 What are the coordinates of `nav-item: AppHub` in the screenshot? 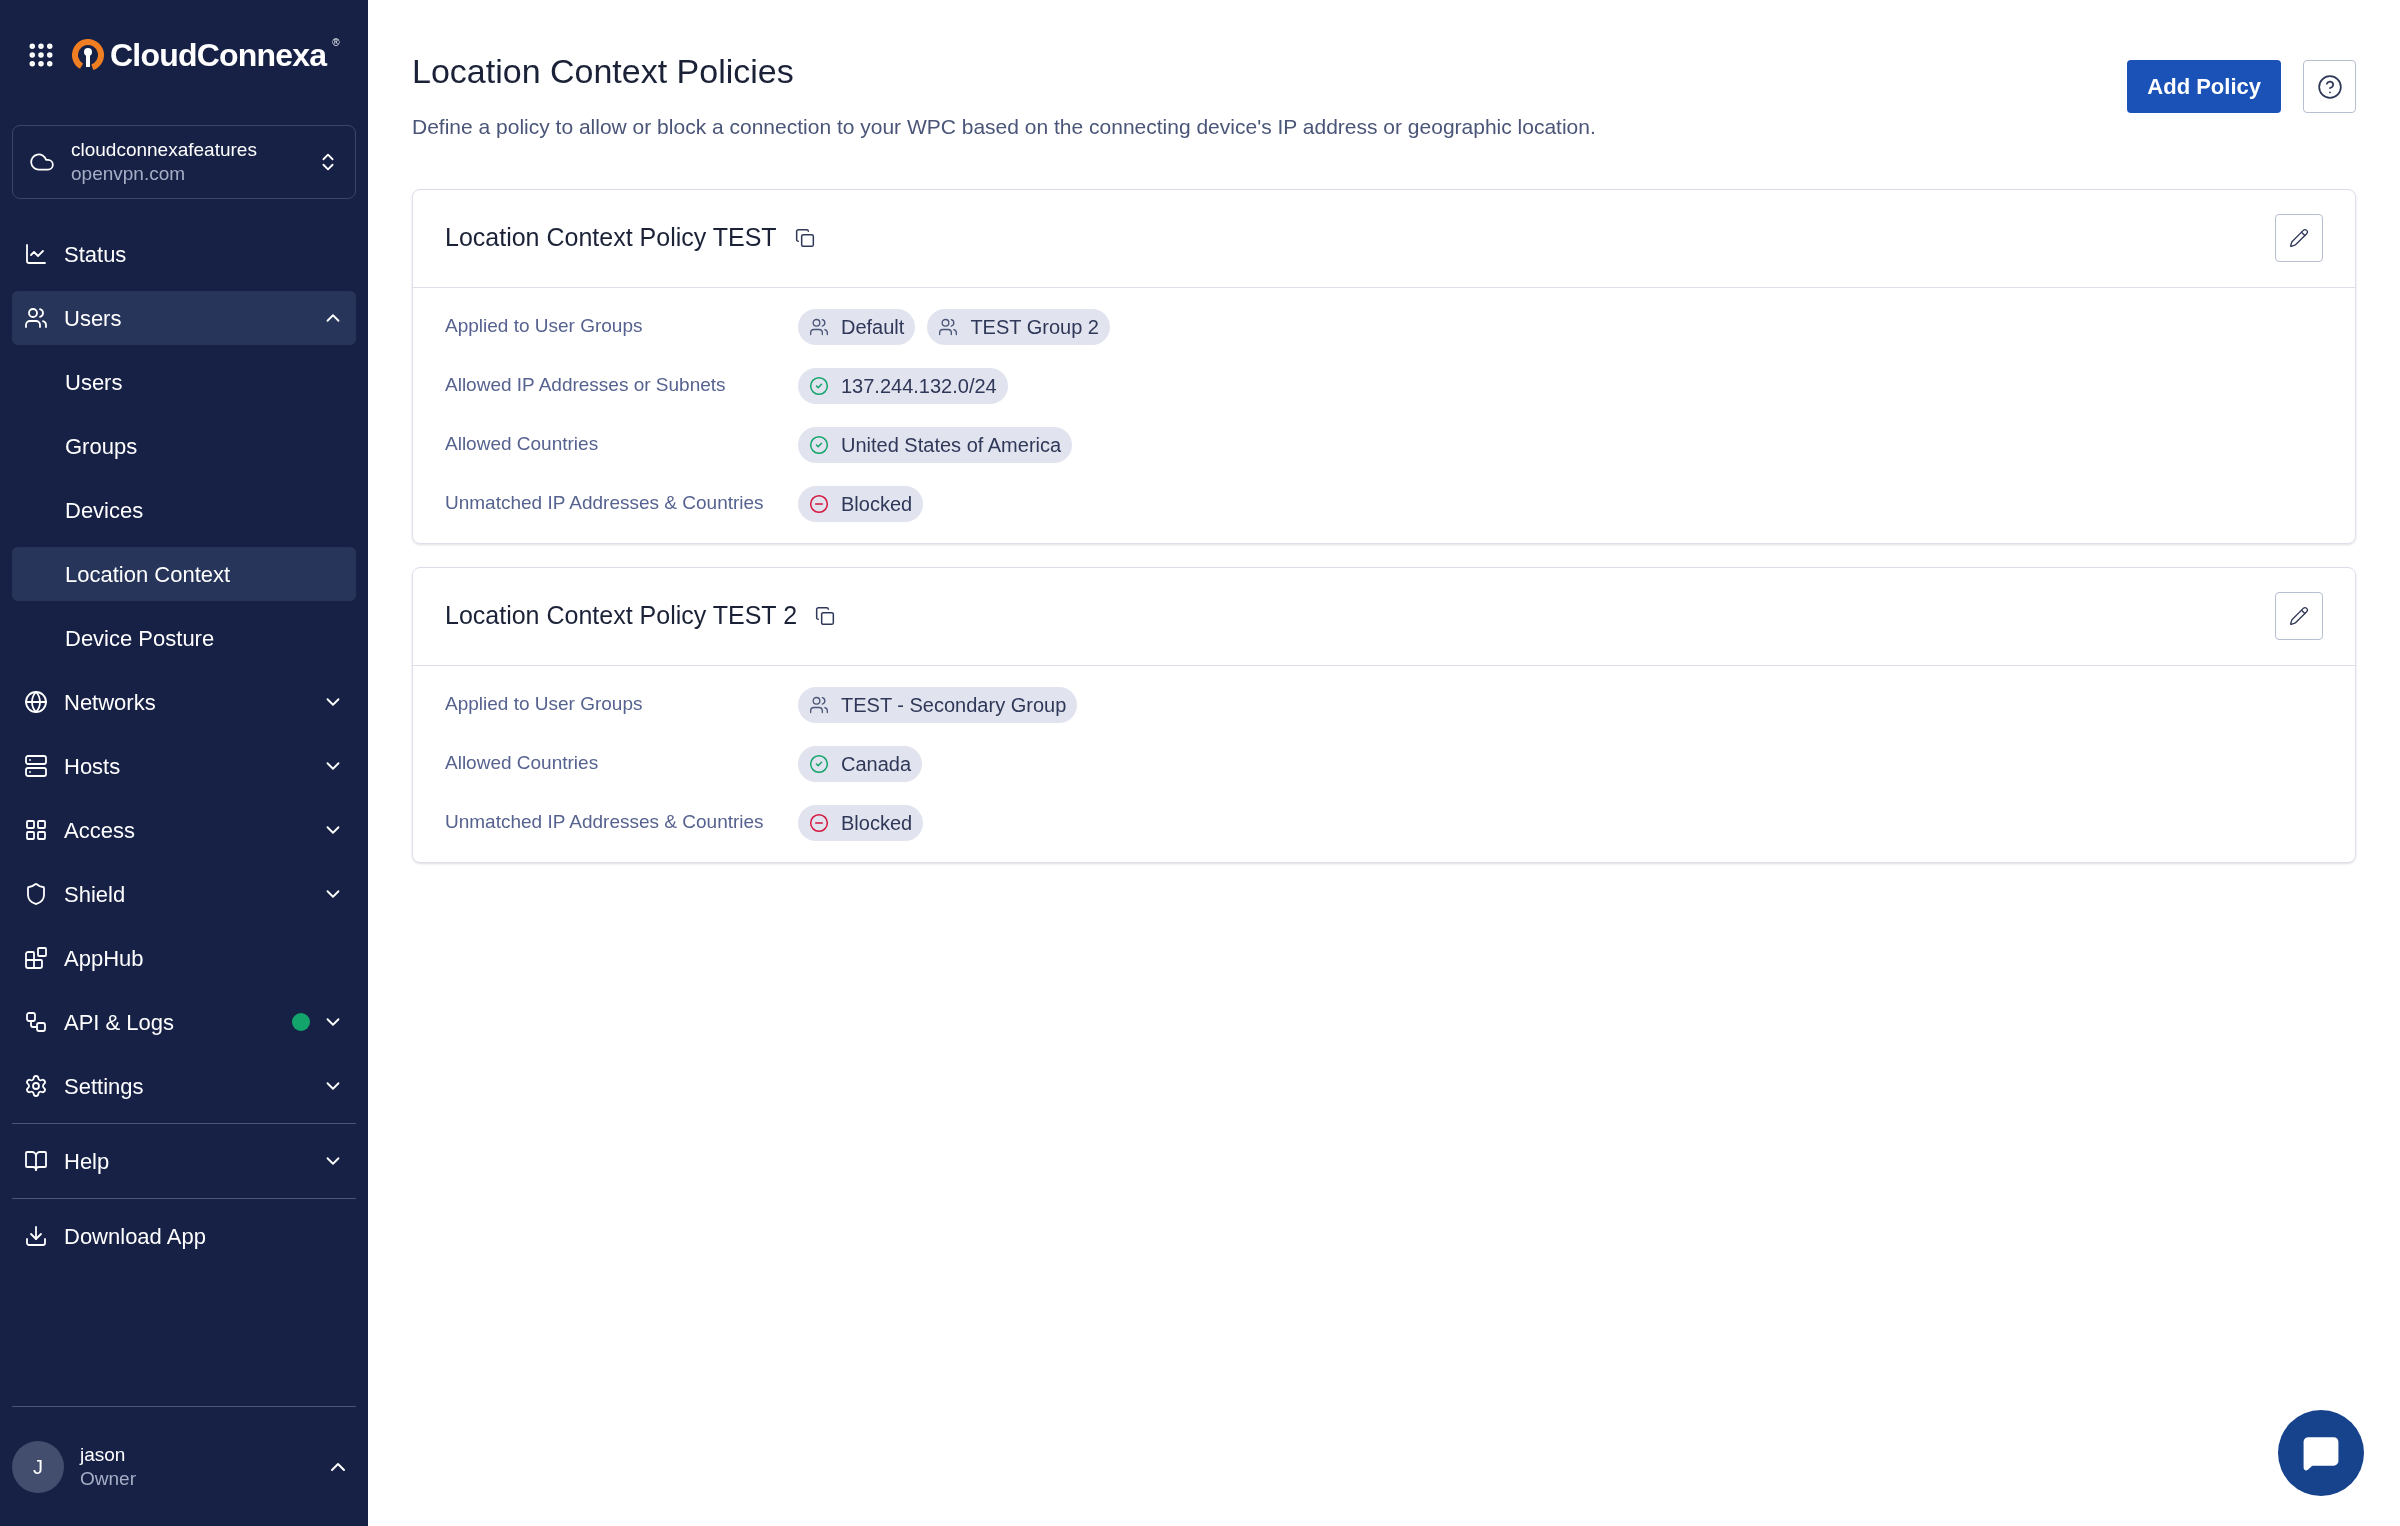 It's located at (184, 958).